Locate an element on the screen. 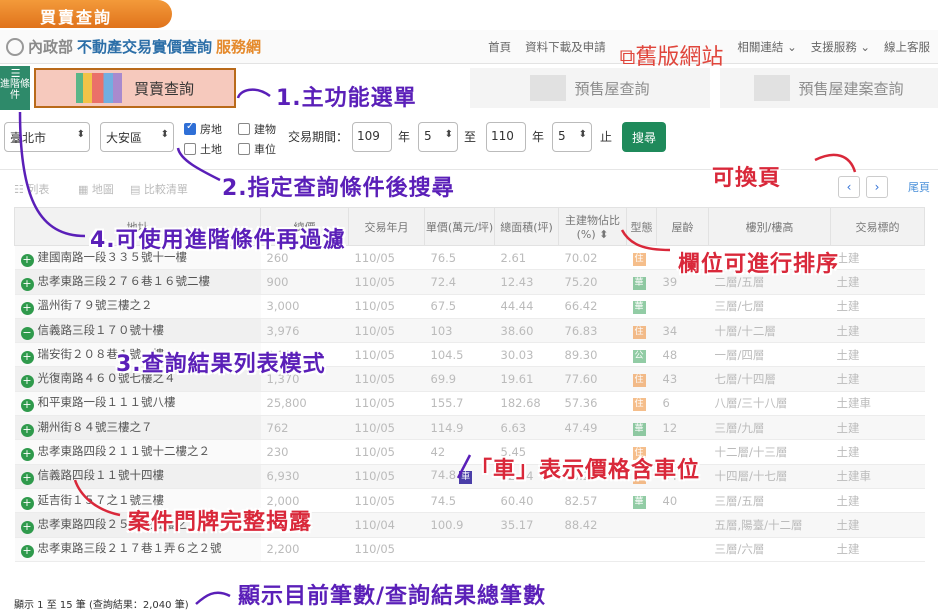  data-cell: 57.36 is located at coordinates (592, 404).